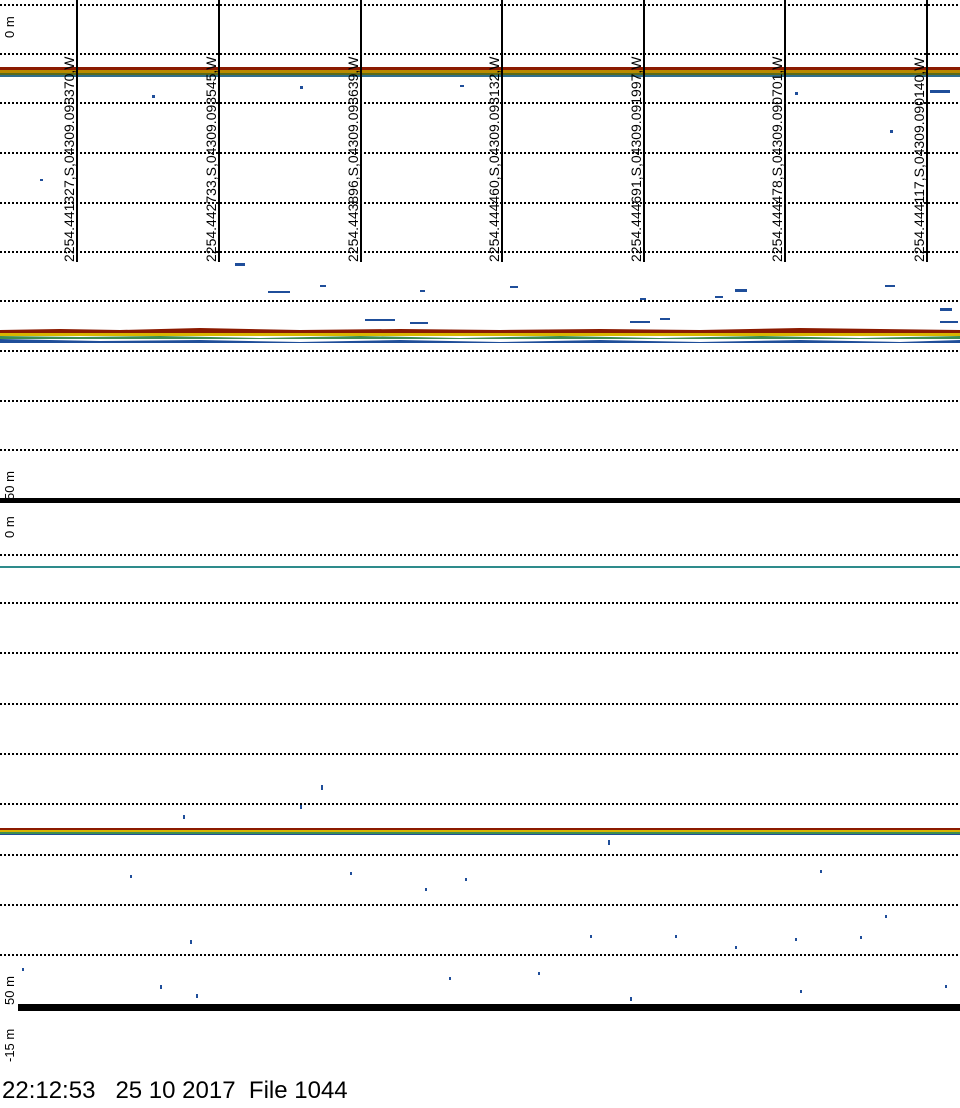 The image size is (960, 1108). What do you see at coordinates (480, 72) in the screenshot?
I see `top-surface-band` at bounding box center [480, 72].